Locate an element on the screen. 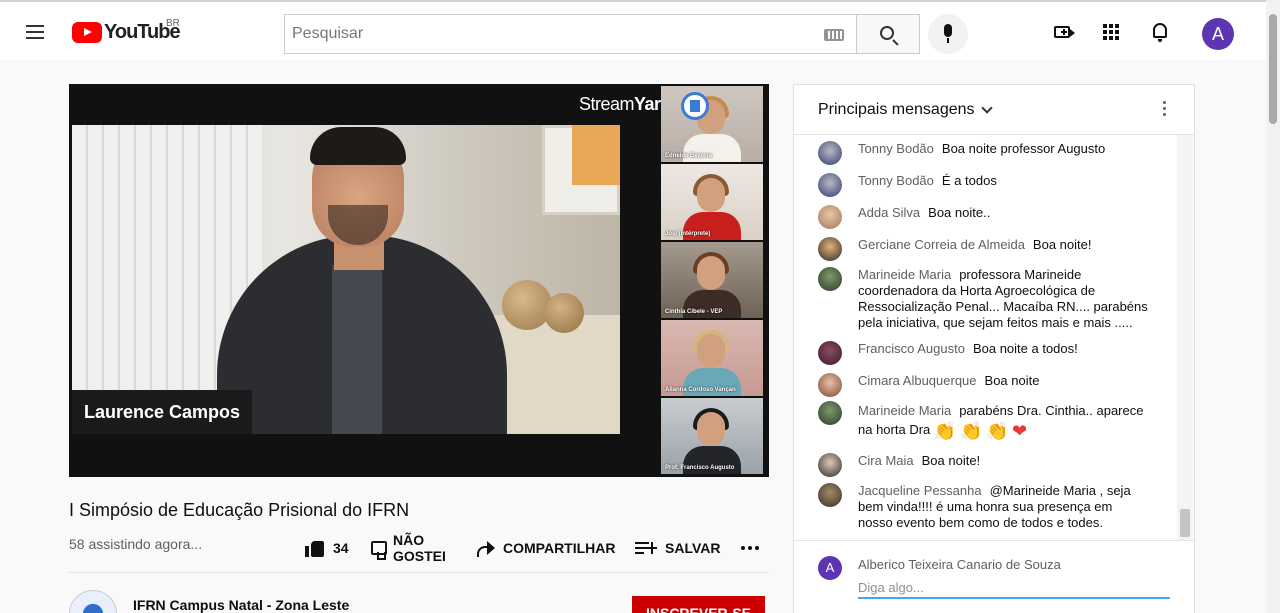 The image size is (1280, 613). thumbs-down-icon is located at coordinates (379, 550).